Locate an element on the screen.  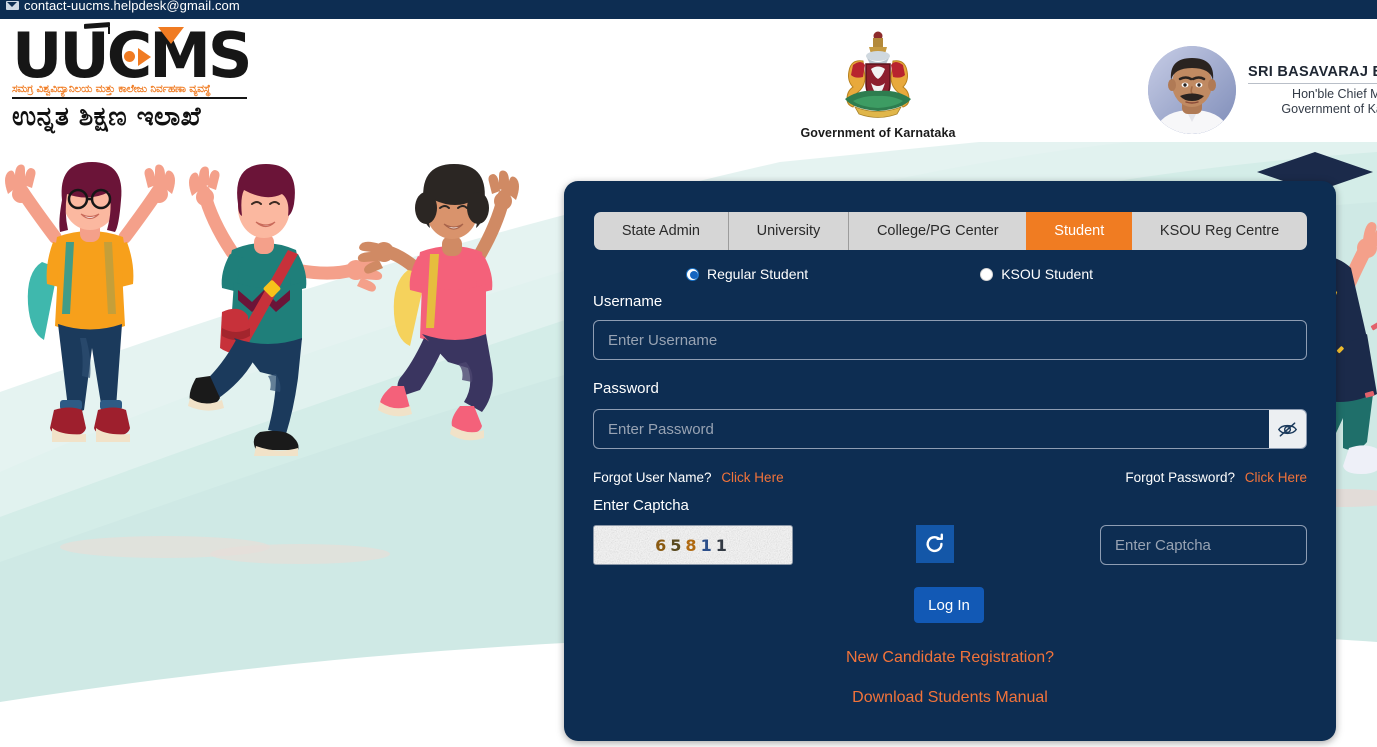
radio-regular-student: Regular Student is located at coordinates (747, 274).